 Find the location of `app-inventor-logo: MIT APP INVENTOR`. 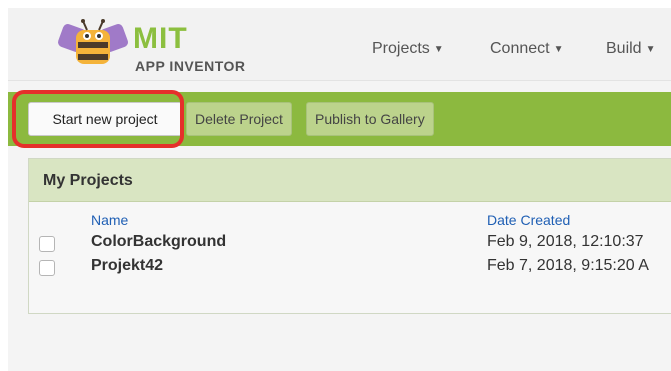

app-inventor-logo: MIT APP INVENTOR is located at coordinates (151, 45).